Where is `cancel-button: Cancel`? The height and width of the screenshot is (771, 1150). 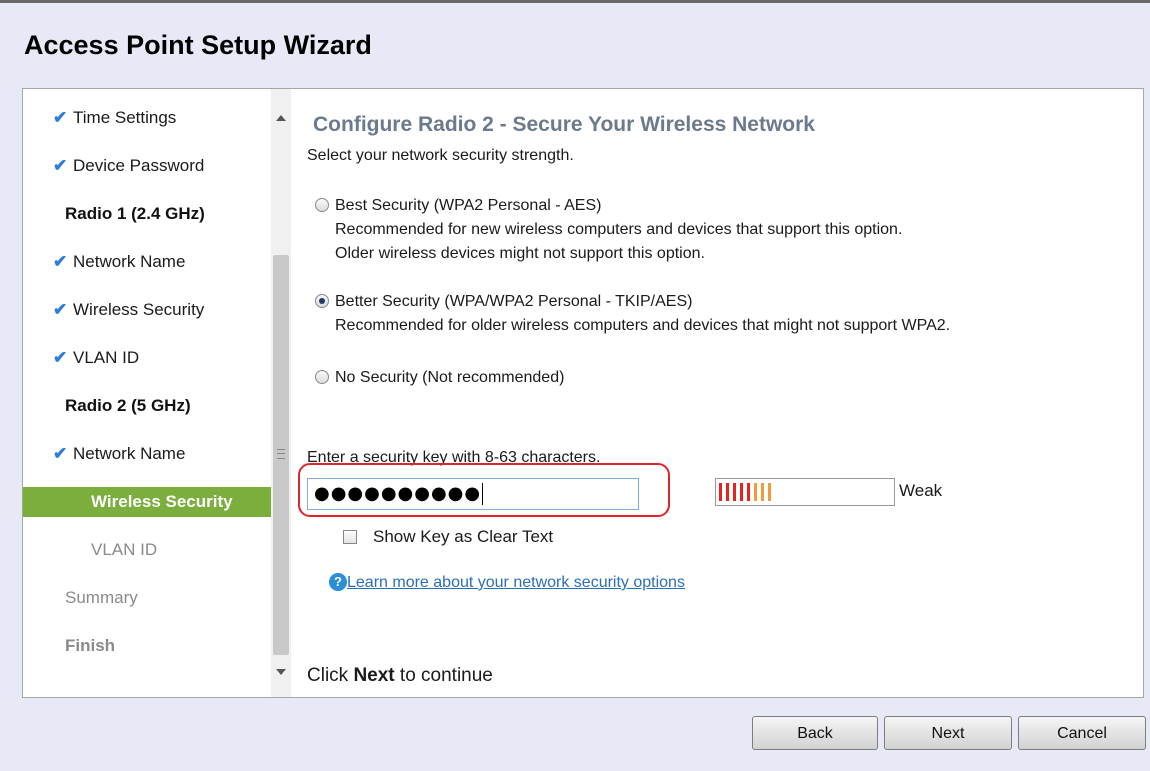 cancel-button: Cancel is located at coordinates (1082, 733).